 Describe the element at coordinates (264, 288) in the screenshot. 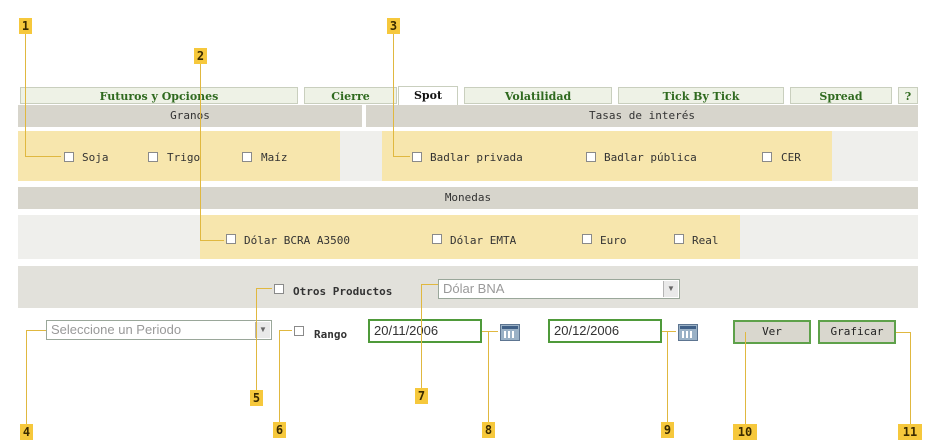

I see `callout-5-pointer` at that location.